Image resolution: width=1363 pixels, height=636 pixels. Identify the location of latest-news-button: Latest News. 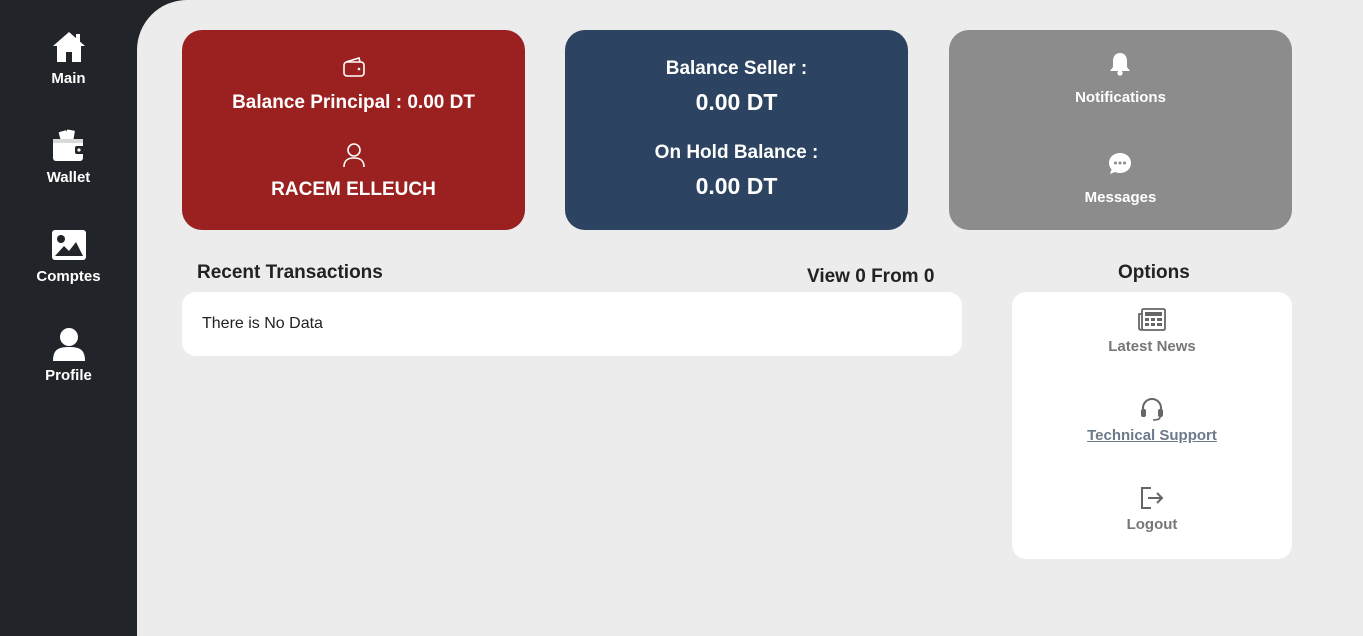
(1152, 343).